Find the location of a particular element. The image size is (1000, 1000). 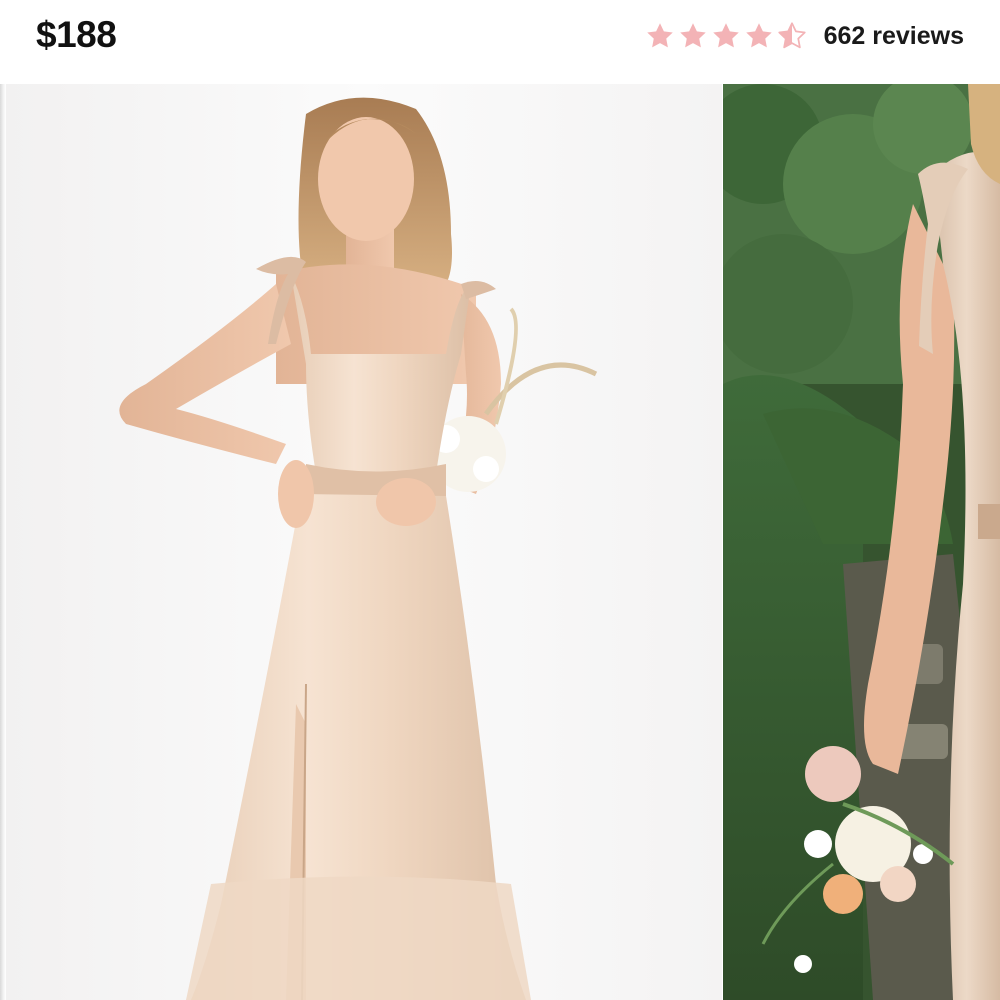

product-header: $188 662 reviews is located at coordinates (500, 42).